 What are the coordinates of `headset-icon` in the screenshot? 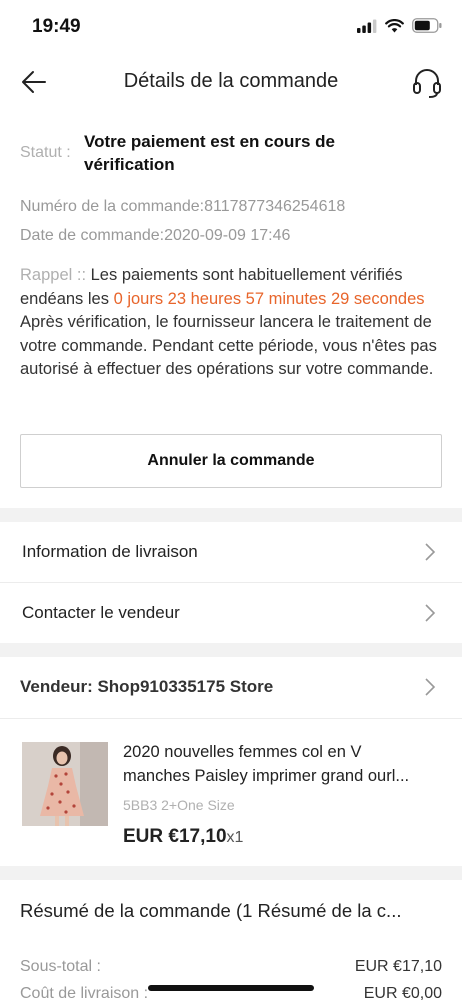 It's located at (427, 83).